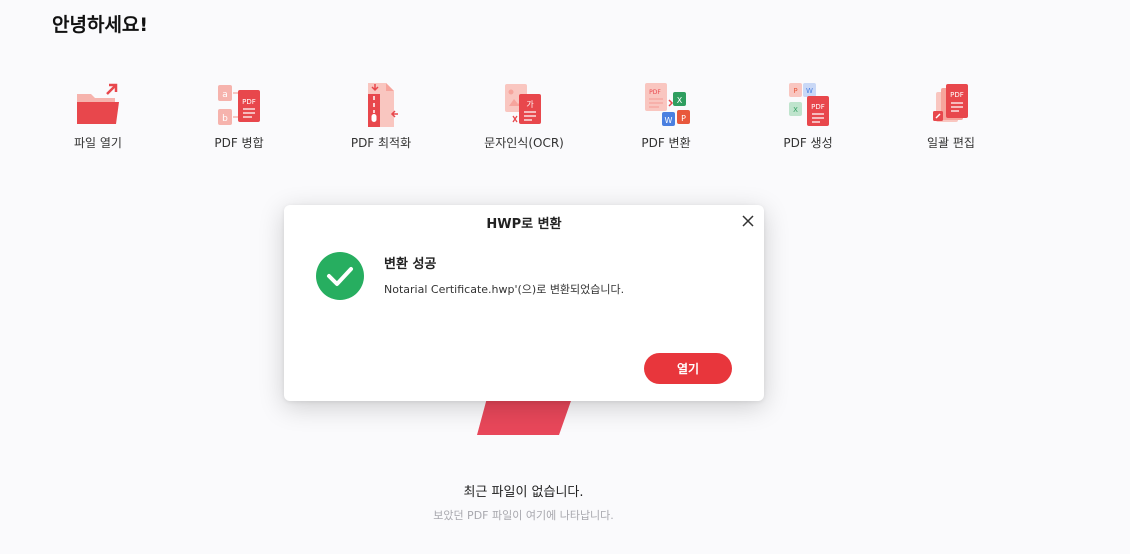 Image resolution: width=1130 pixels, height=554 pixels. I want to click on tool-label: PDF 최적화, so click(381, 143).